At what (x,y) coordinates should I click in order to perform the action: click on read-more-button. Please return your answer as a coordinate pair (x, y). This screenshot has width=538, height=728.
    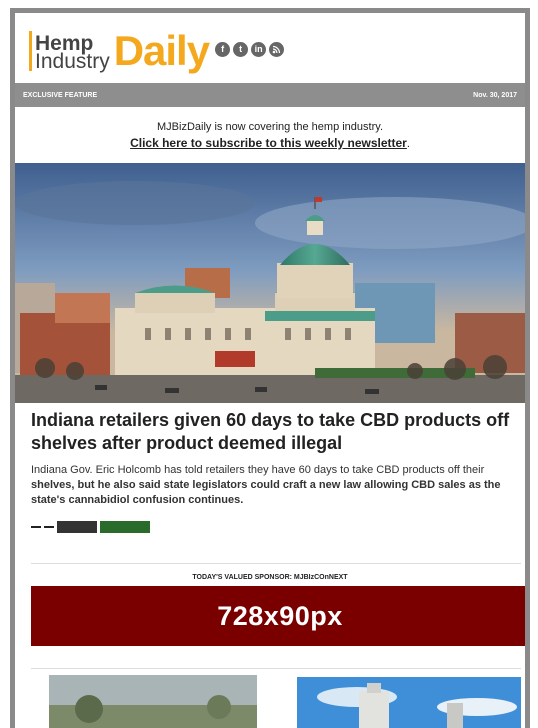
    Looking at the image, I should click on (90, 527).